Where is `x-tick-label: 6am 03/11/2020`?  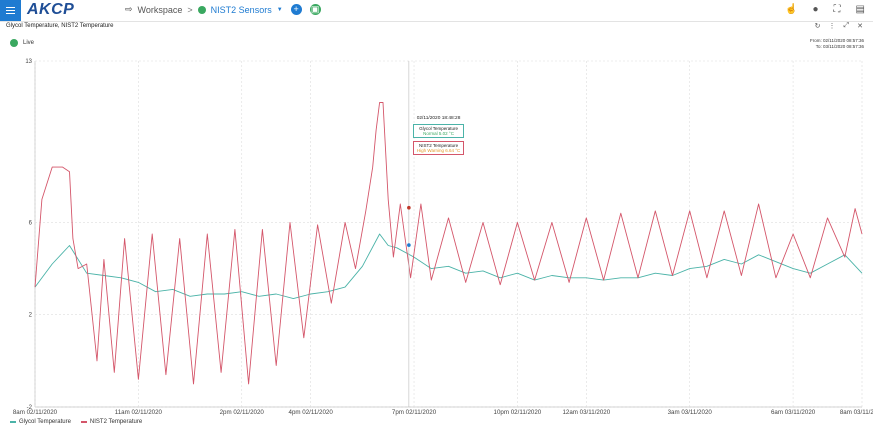
x-tick-label: 6am 03/11/2020 is located at coordinates (793, 412).